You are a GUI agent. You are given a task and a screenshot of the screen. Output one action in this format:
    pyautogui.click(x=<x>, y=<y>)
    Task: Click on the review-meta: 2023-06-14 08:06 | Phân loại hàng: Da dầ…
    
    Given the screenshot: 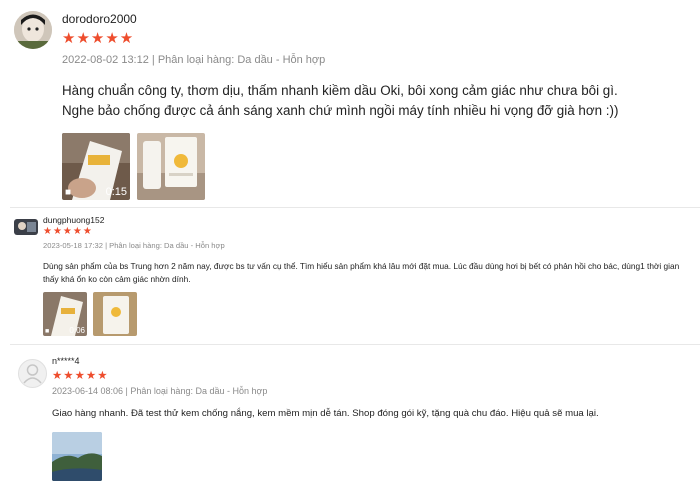 What is the action you would take?
    pyautogui.click(x=160, y=391)
    